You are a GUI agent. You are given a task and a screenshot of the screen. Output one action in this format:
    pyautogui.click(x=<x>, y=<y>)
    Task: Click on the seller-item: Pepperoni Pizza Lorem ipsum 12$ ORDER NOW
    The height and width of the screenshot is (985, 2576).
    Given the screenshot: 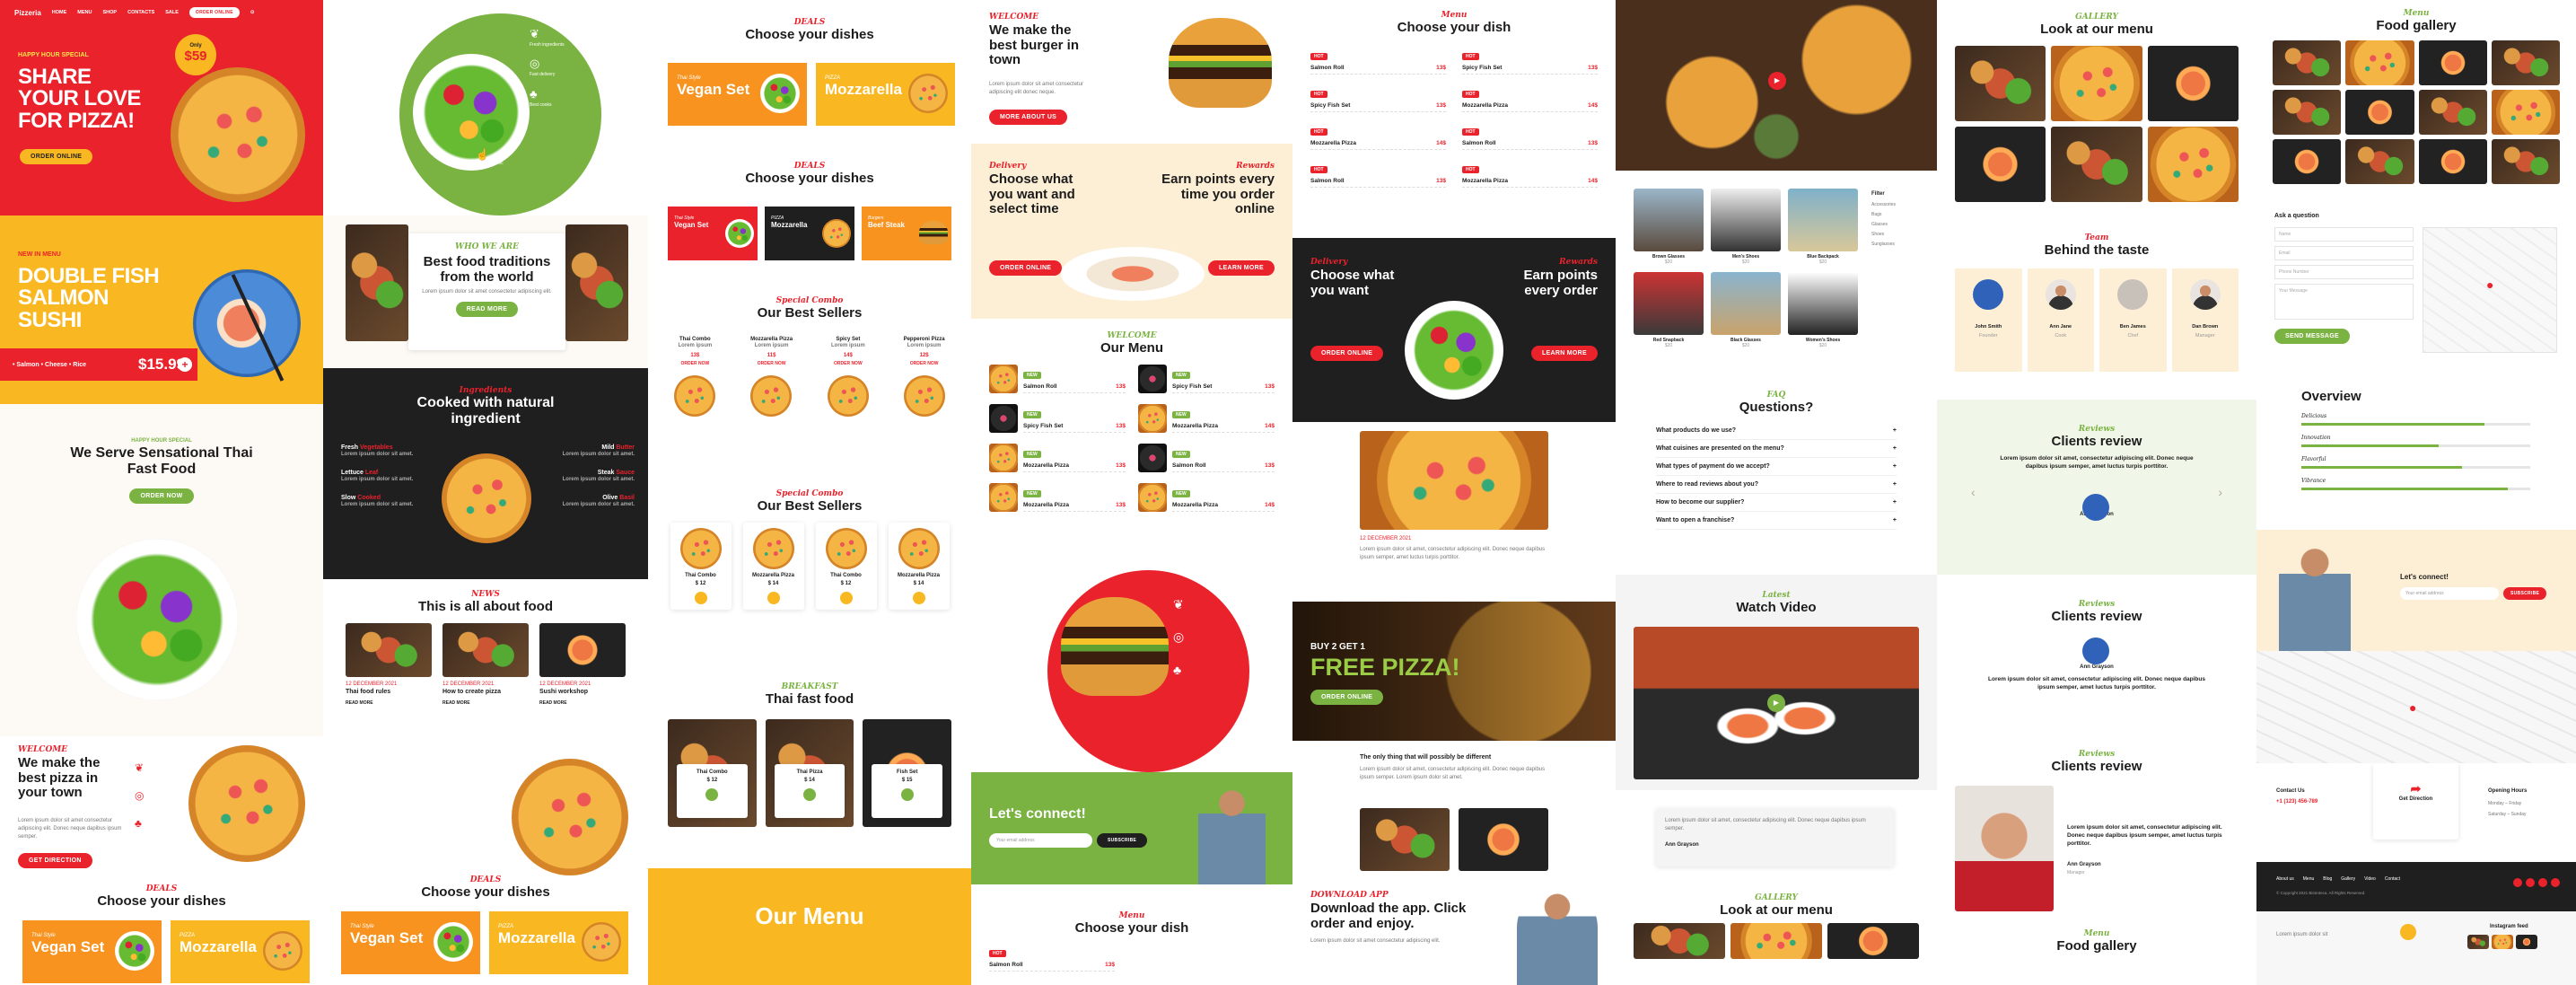 What is the action you would take?
    pyautogui.click(x=924, y=377)
    